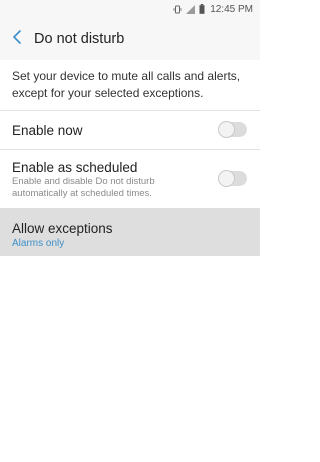  Describe the element at coordinates (130, 9) in the screenshot. I see `status-bar: 12:45 PM` at that location.